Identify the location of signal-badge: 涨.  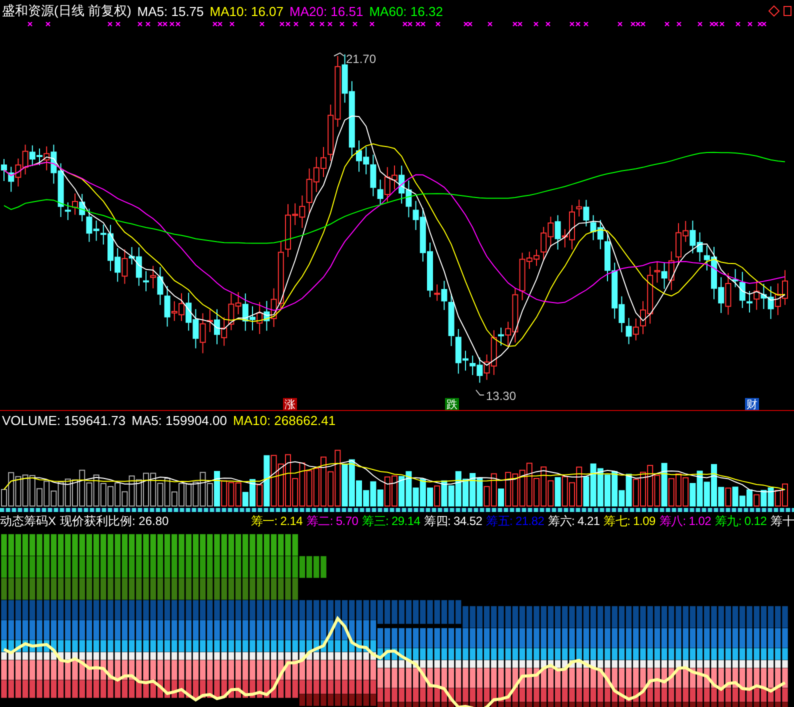
(290, 404).